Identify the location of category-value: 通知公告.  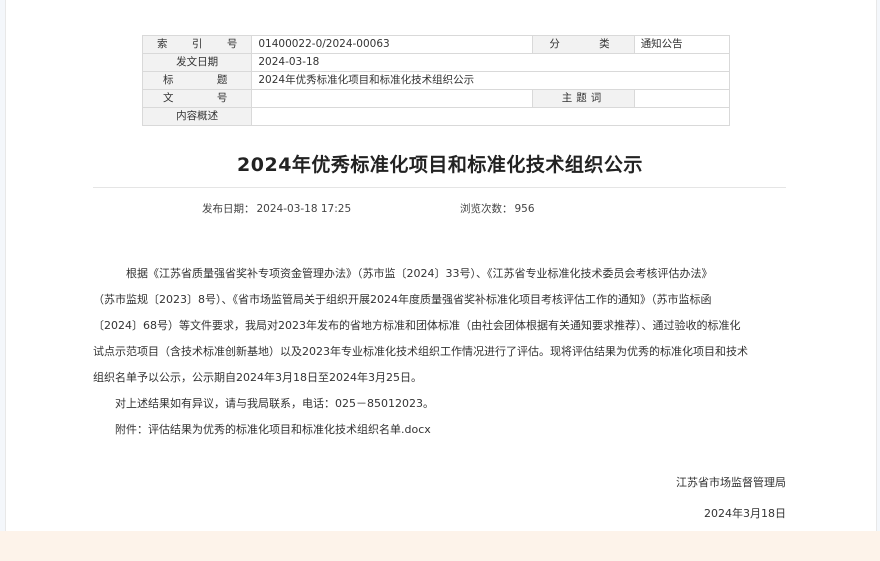
(682, 44).